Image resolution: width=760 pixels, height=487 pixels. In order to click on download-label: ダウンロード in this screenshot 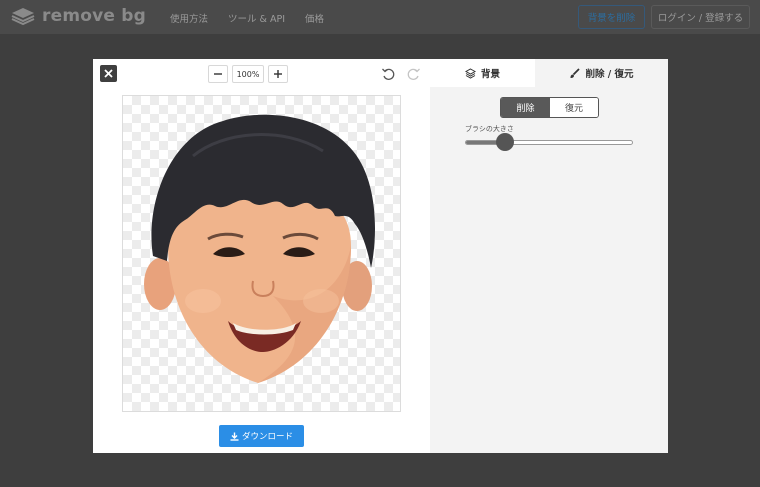, I will do `click(267, 437)`.